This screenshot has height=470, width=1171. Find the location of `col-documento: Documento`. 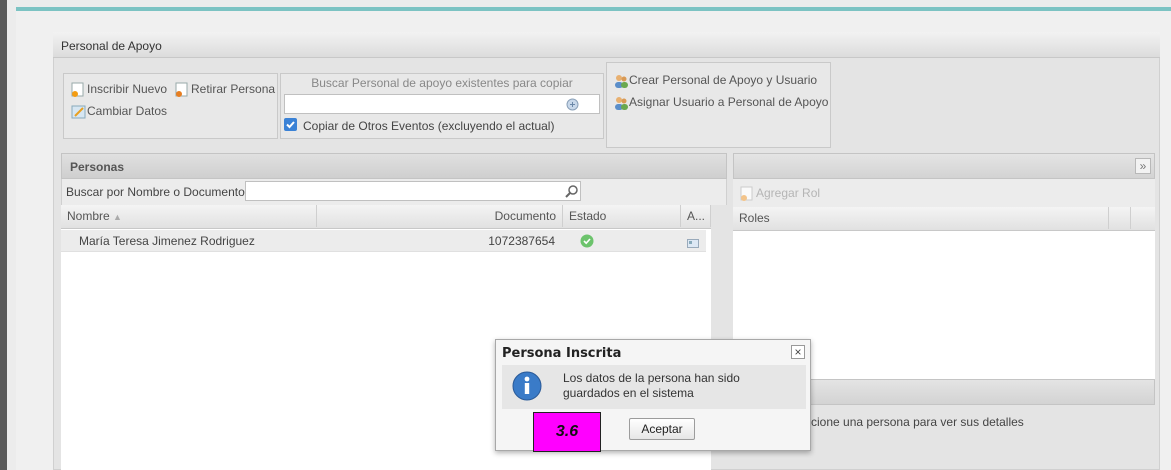

col-documento: Documento is located at coordinates (440, 216).